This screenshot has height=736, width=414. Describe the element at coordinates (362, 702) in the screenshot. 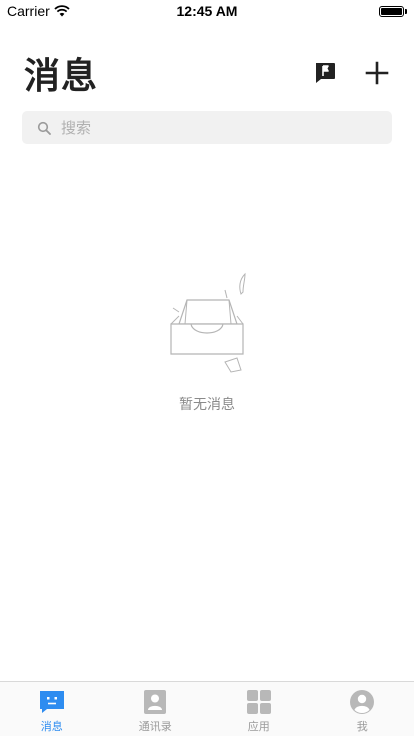

I see `profile-icon` at that location.